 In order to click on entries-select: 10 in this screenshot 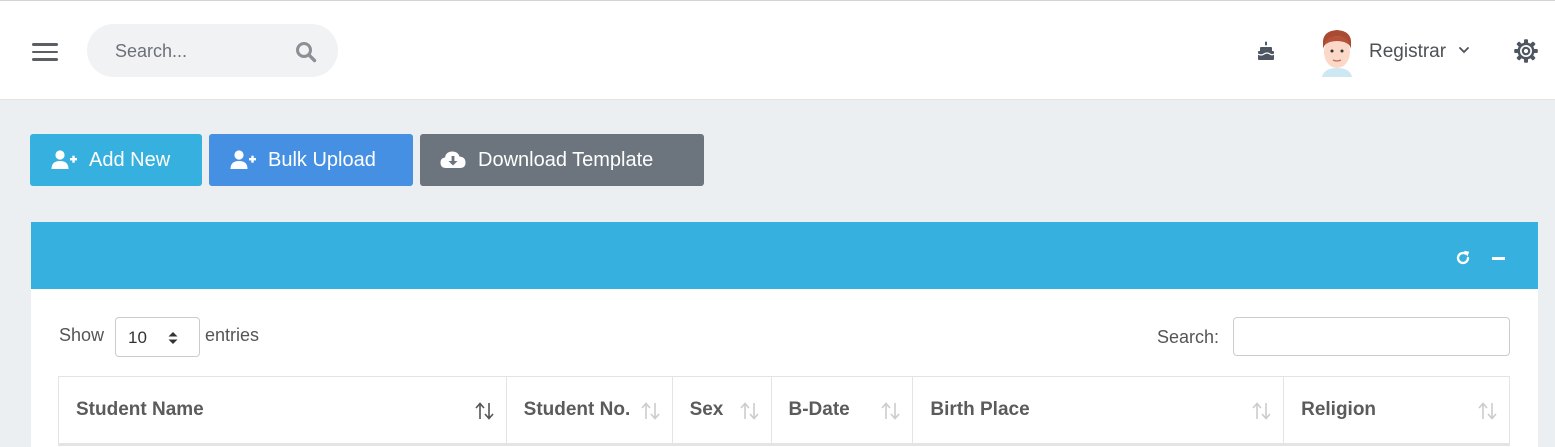, I will do `click(157, 337)`.